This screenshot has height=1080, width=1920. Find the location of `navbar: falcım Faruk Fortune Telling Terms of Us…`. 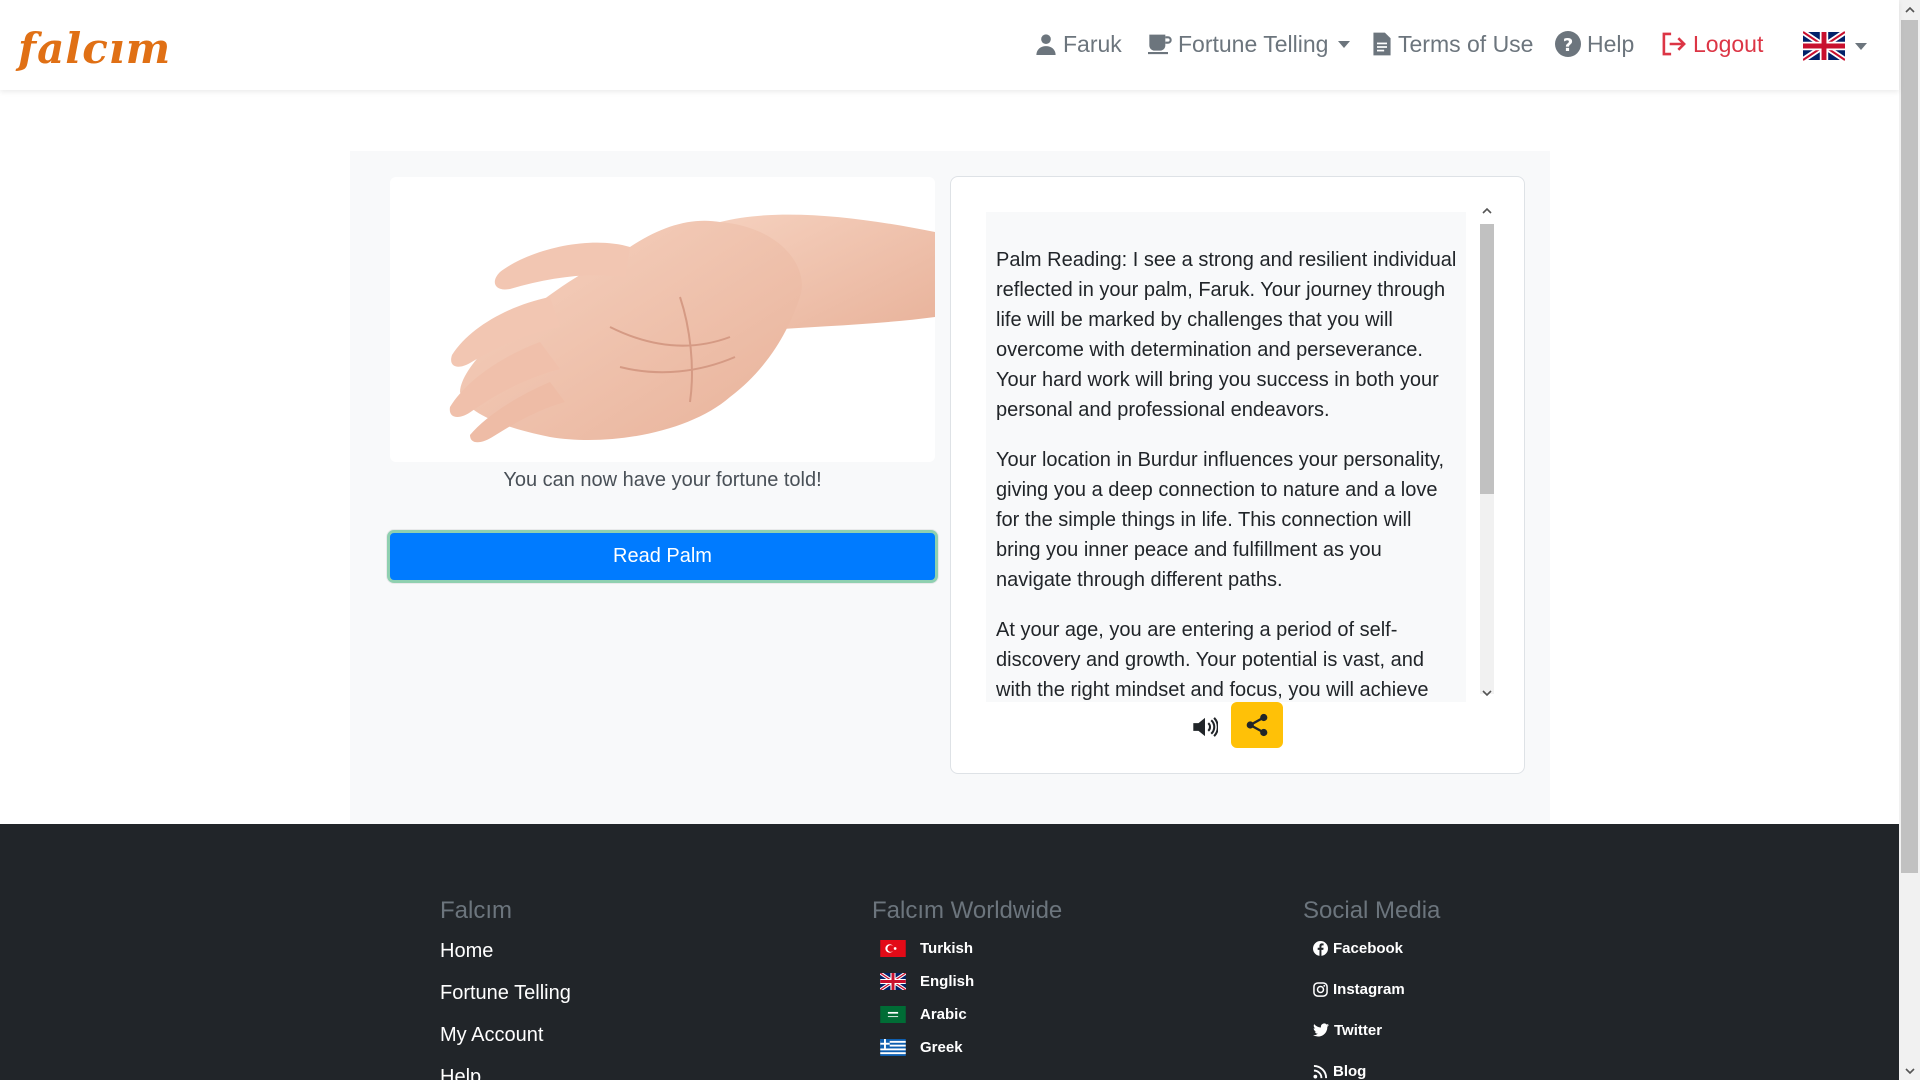

navbar: falcım Faruk Fortune Telling Terms of Us… is located at coordinates (949, 45).